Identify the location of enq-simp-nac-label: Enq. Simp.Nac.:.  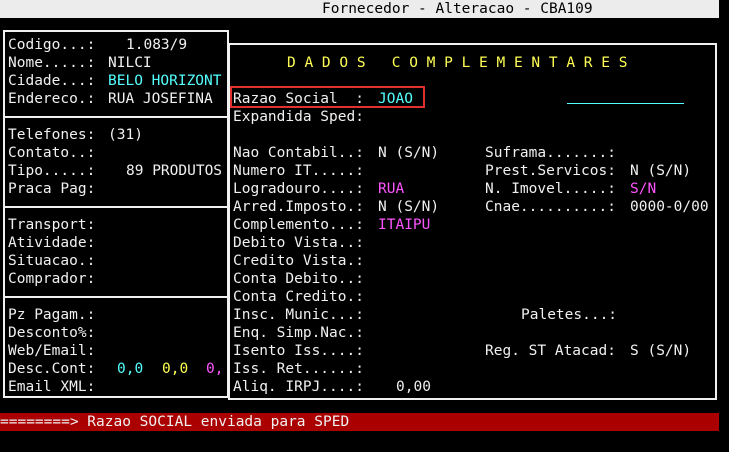
(298, 333).